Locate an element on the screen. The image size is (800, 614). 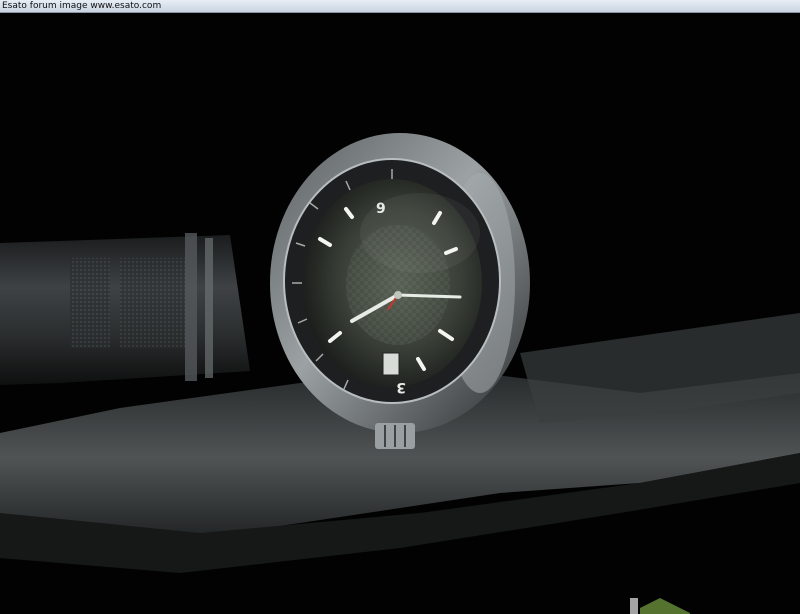
bracelet-link-bar is located at coordinates (191, 307).